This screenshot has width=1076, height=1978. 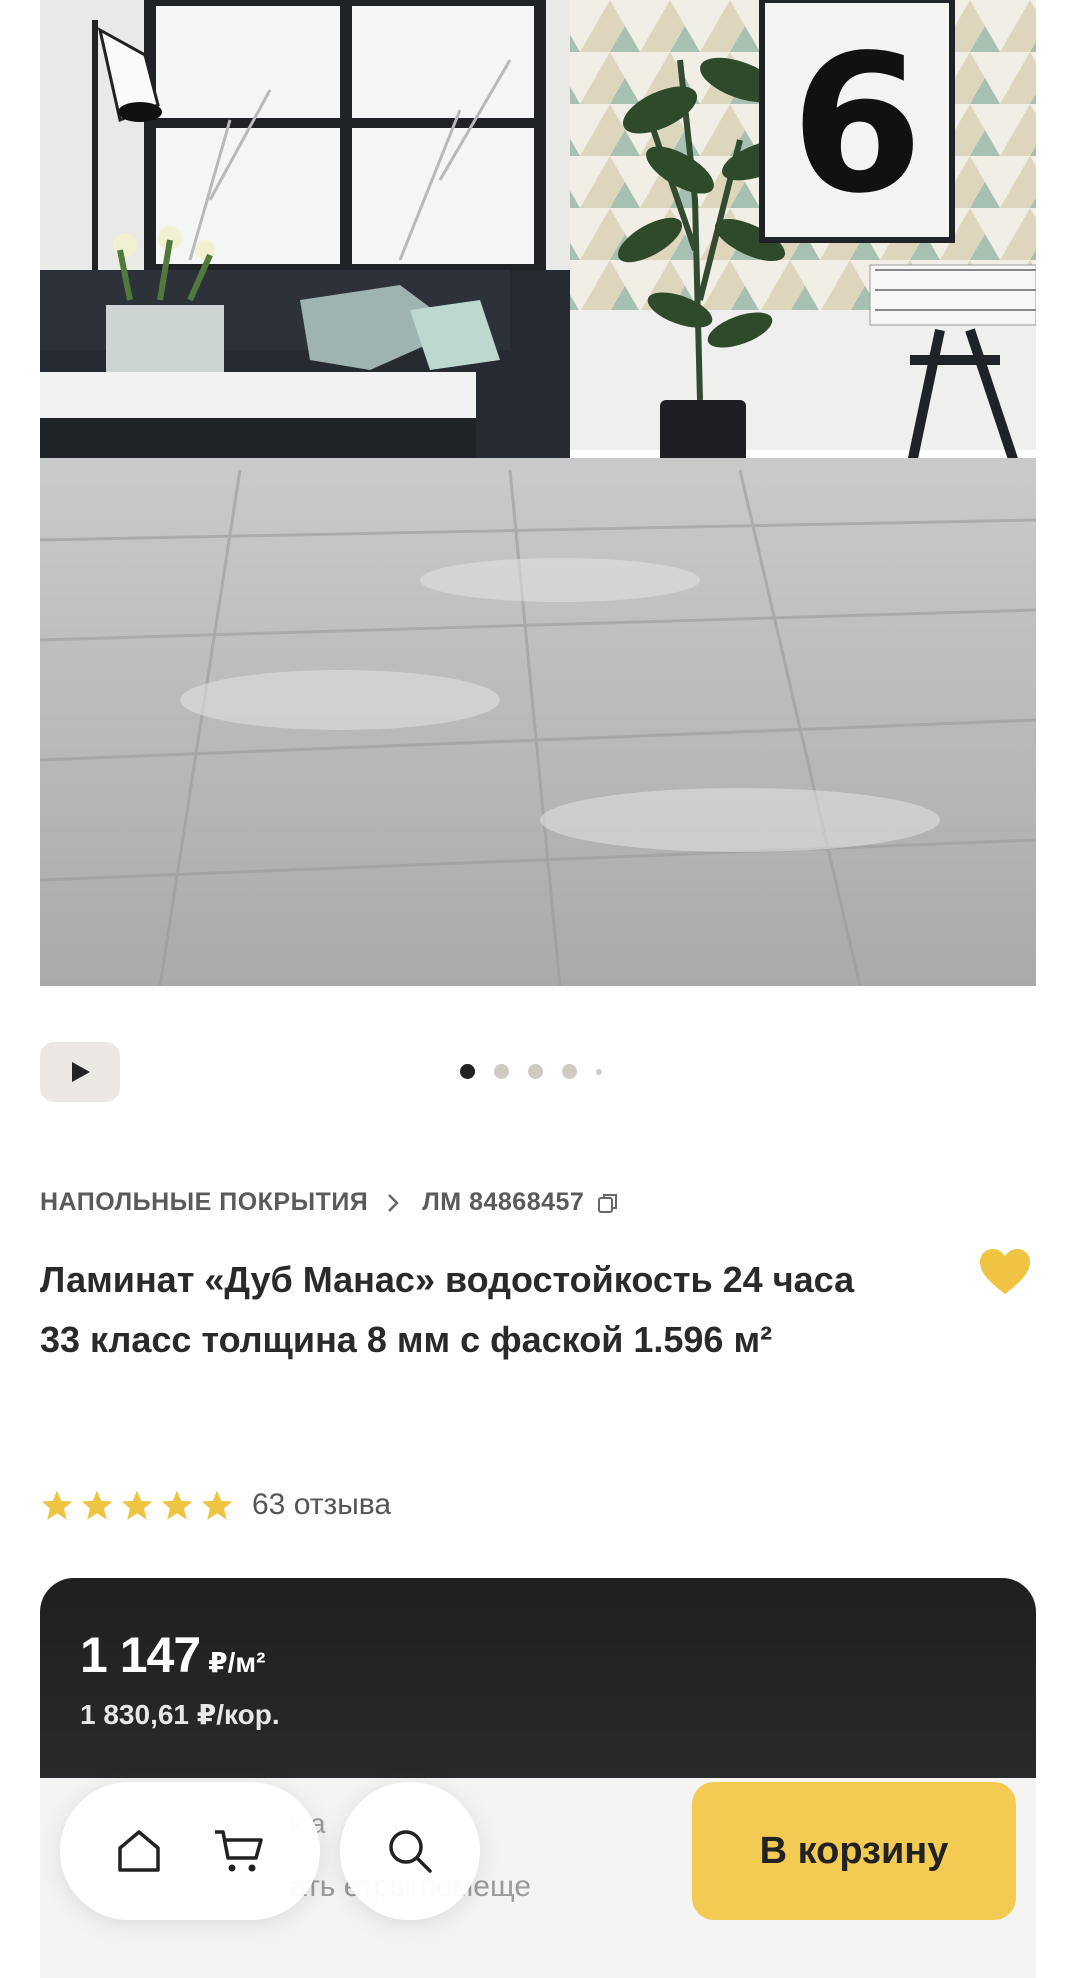 What do you see at coordinates (237, 1662) in the screenshot?
I see `price-unit: ₽/м²` at bounding box center [237, 1662].